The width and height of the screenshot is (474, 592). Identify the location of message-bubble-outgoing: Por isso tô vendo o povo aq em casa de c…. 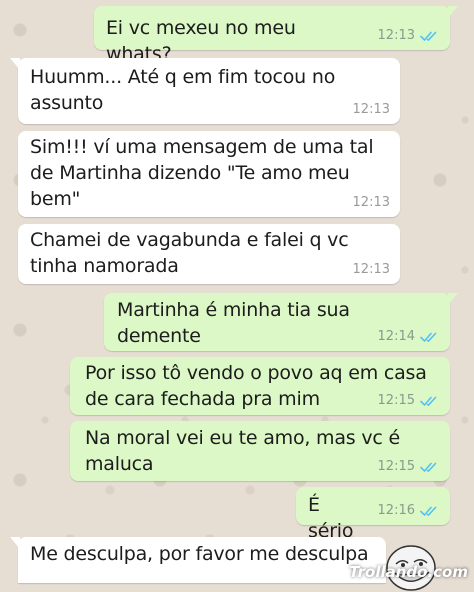
(260, 386).